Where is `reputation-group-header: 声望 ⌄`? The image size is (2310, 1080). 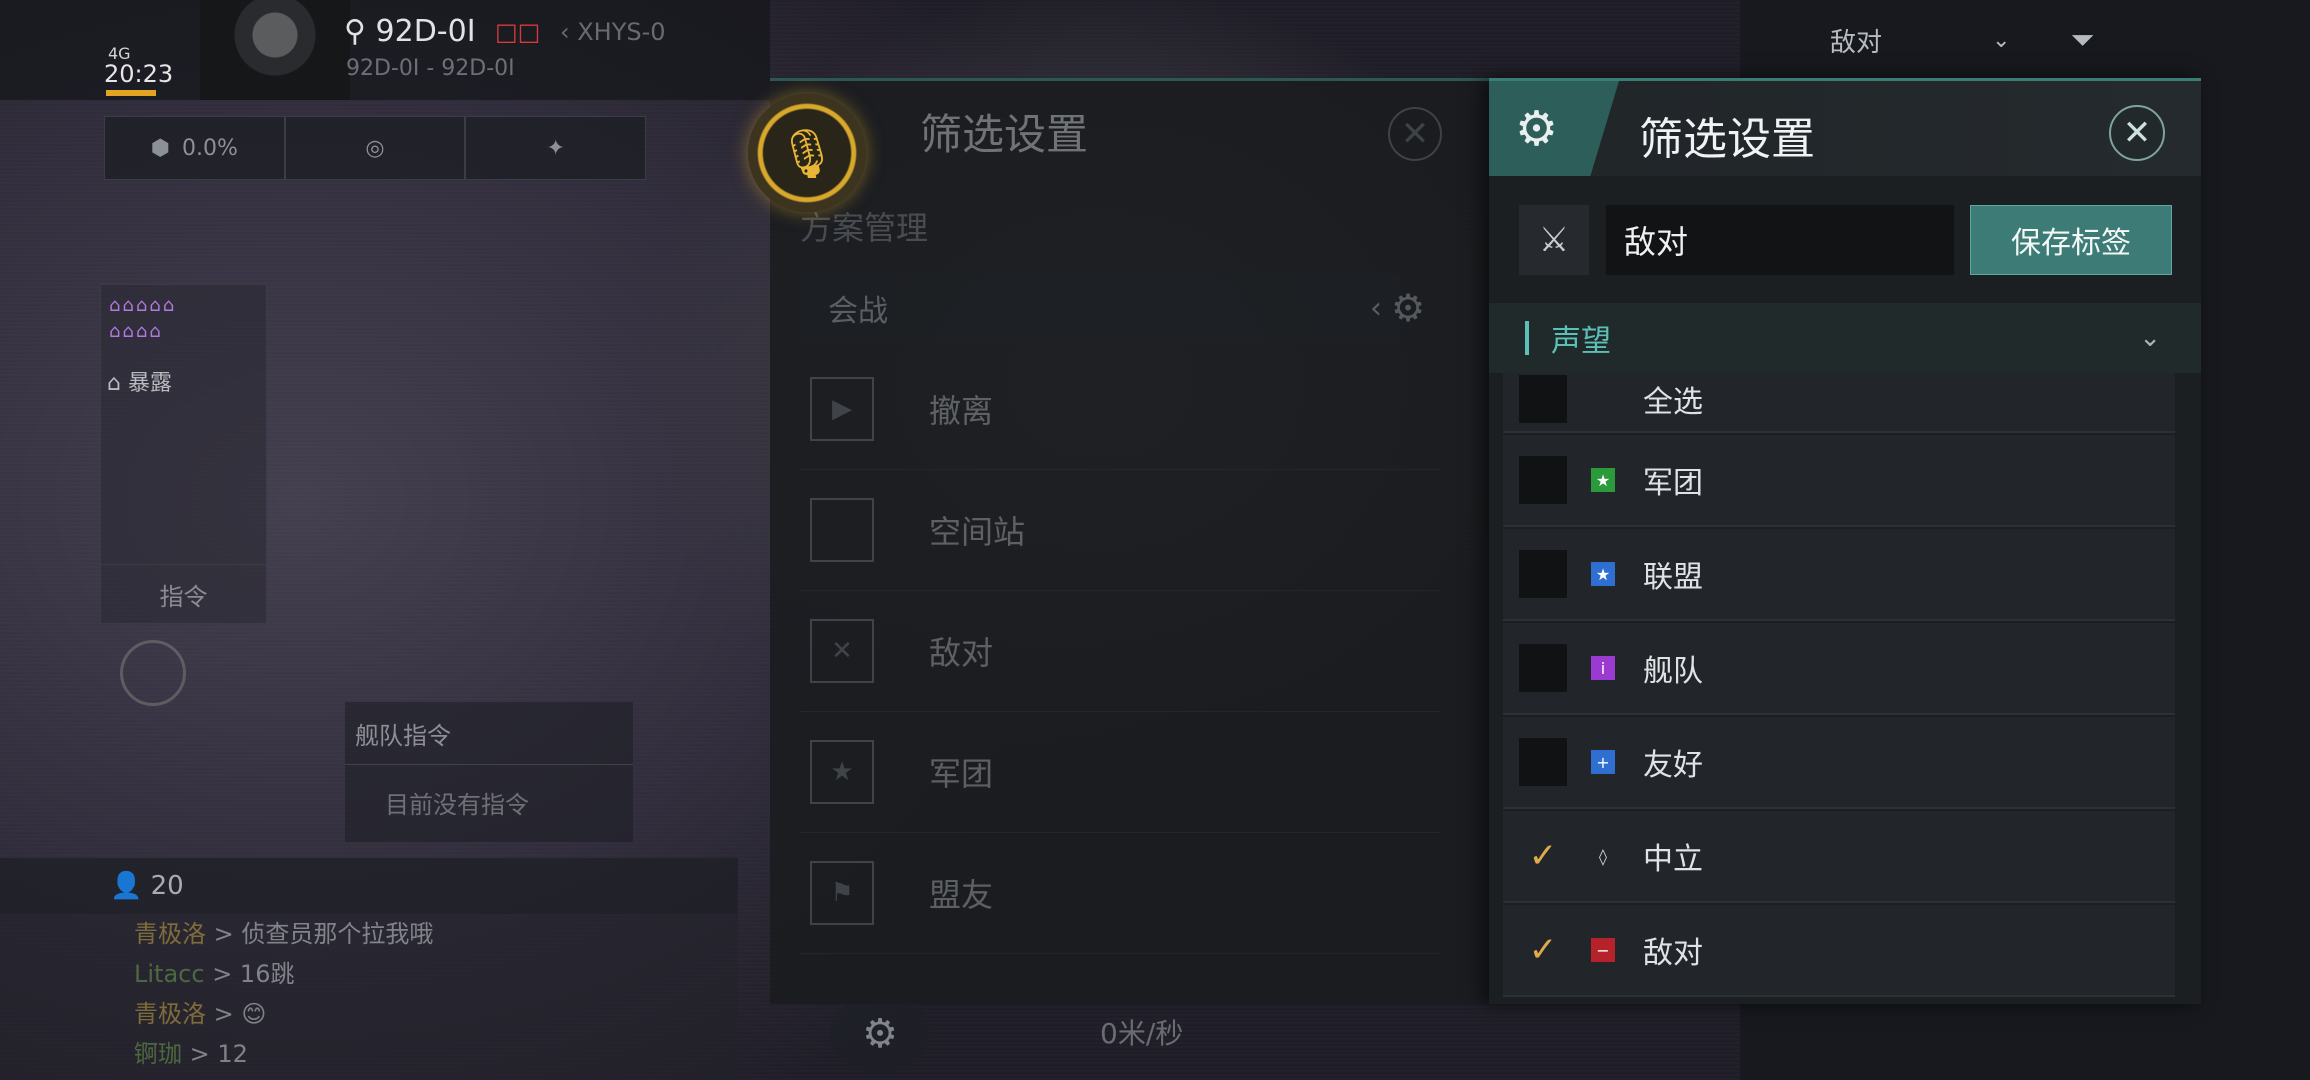 reputation-group-header: 声望 ⌄ is located at coordinates (1845, 338).